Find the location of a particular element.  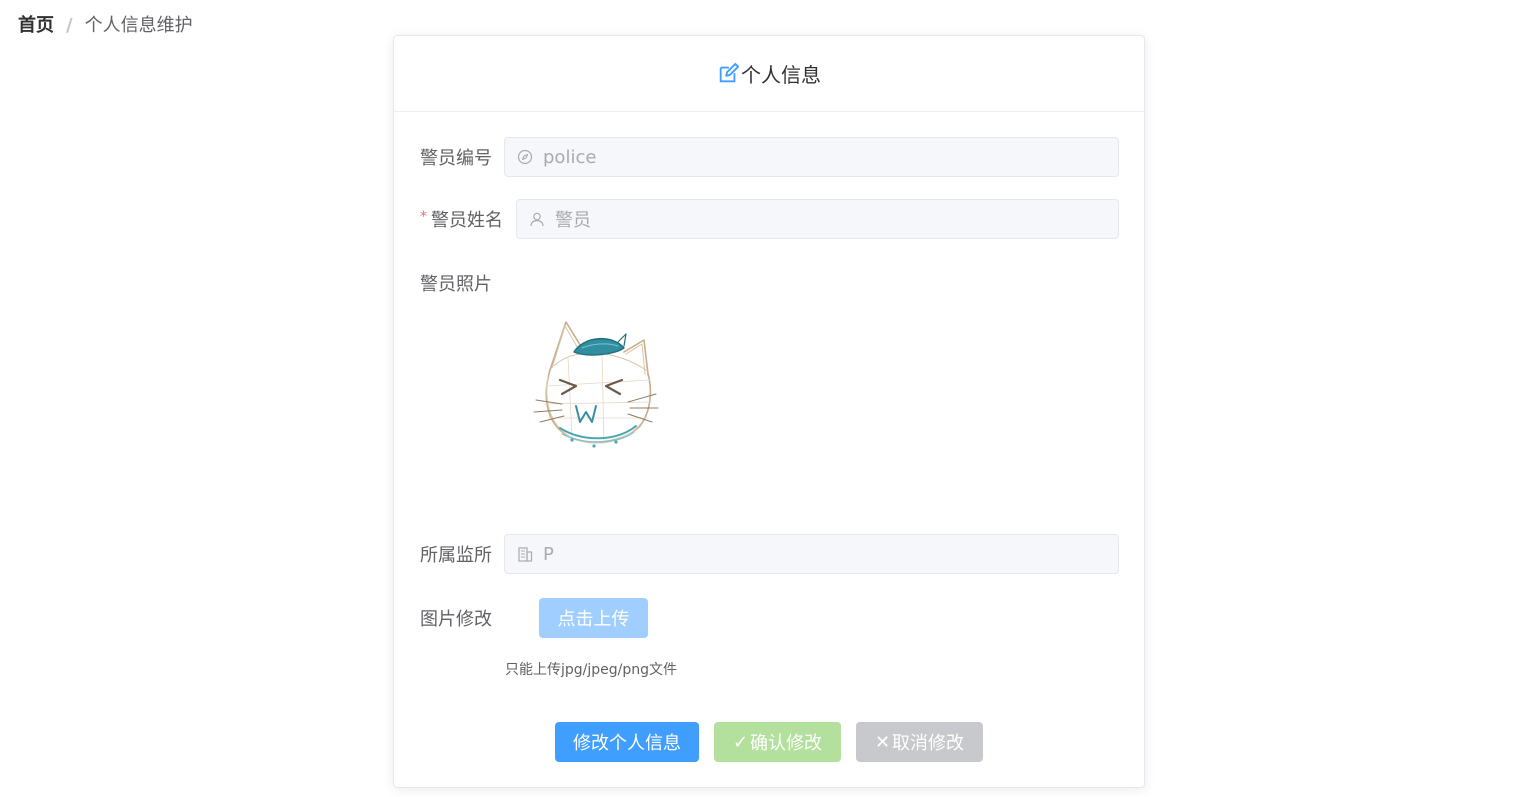

breadcrumb: 首页 / 个人信息维护 is located at coordinates (105, 26).